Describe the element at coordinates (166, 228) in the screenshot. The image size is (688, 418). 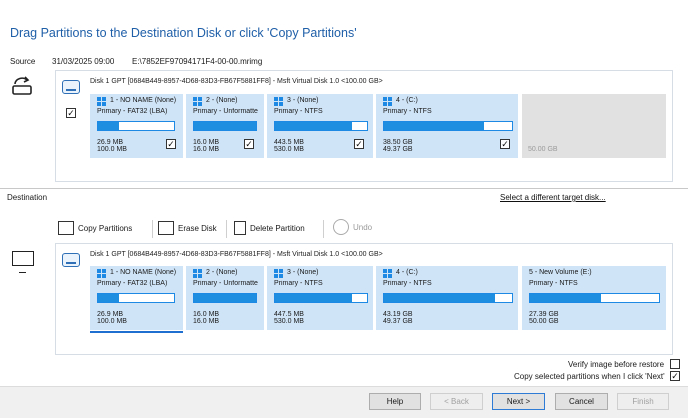
I see `erase-disk-icon` at that location.